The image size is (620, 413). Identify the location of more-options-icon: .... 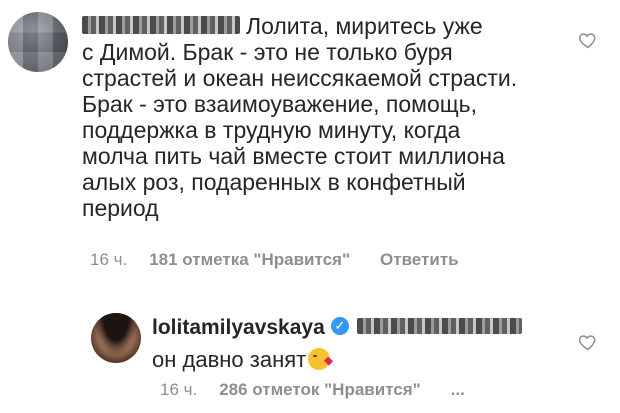
(458, 389).